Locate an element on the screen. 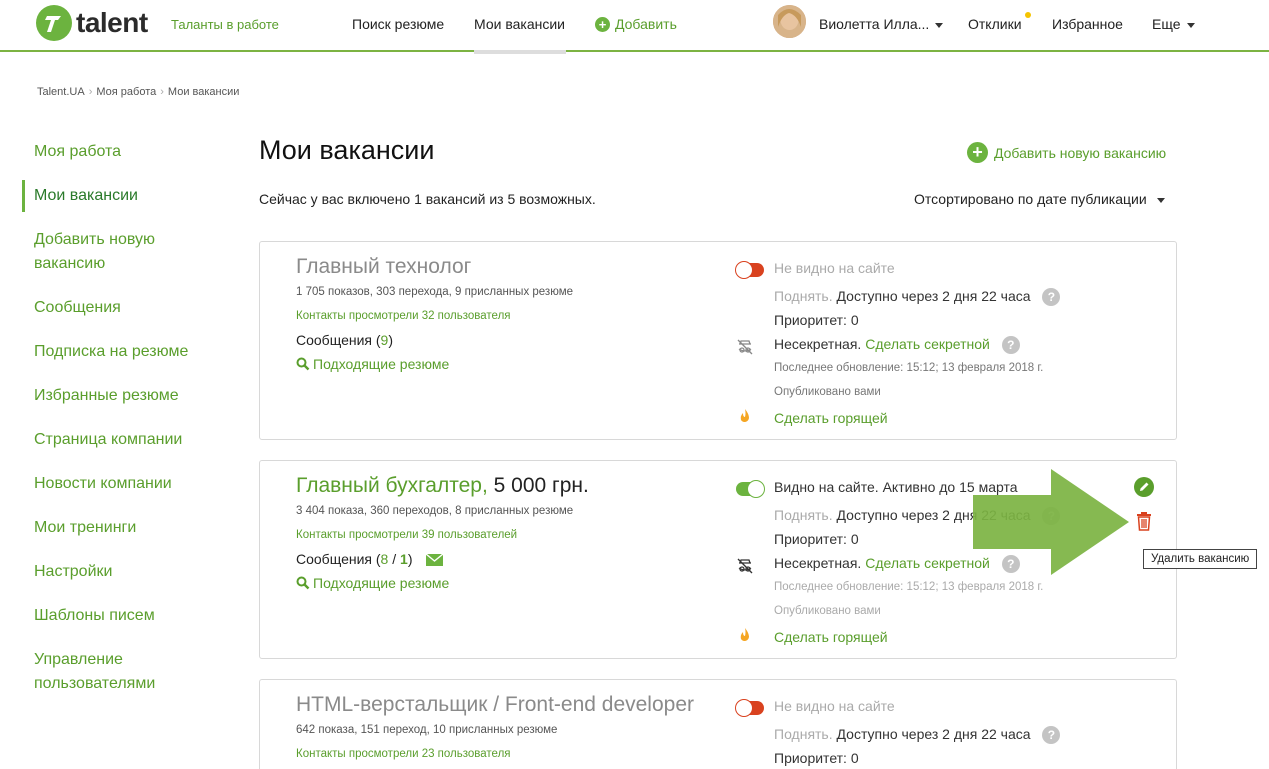 This screenshot has width=1269, height=769. contacts-viewed-link: Контакты просмотрели 39 пользователей is located at coordinates (406, 535).